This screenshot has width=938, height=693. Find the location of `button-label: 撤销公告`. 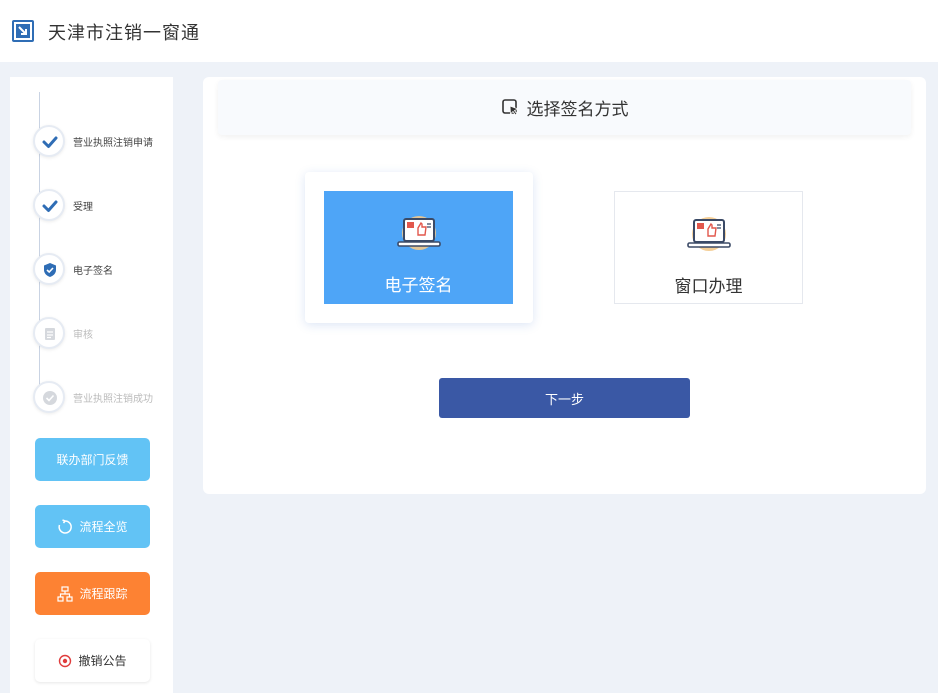

button-label: 撤销公告 is located at coordinates (102, 661).